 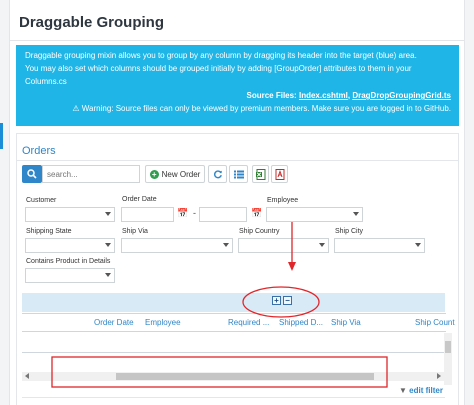 What do you see at coordinates (219, 372) in the screenshot?
I see `annotation-rectangle` at bounding box center [219, 372].